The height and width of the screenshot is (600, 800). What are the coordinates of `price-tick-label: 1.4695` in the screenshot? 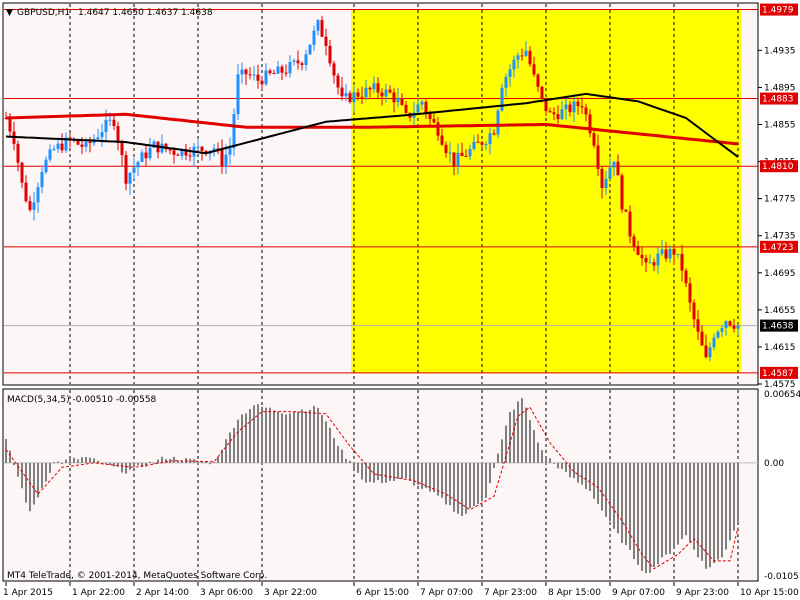 It's located at (780, 274).